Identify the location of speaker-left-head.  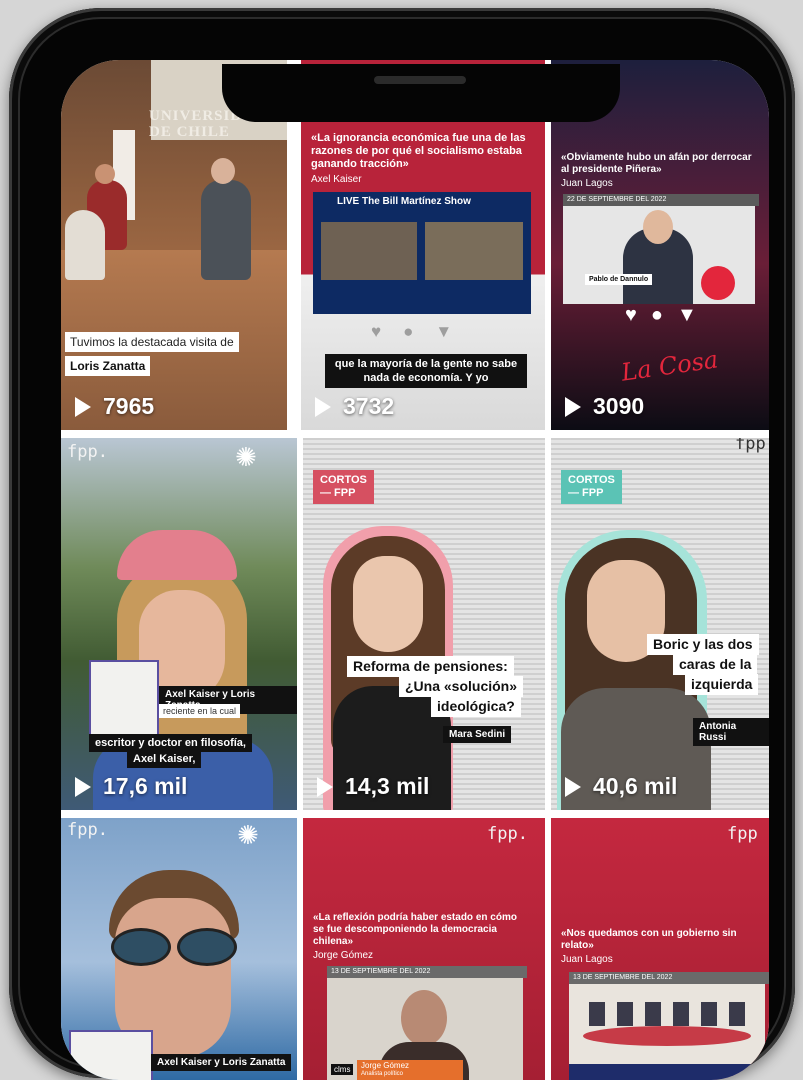
(105, 174).